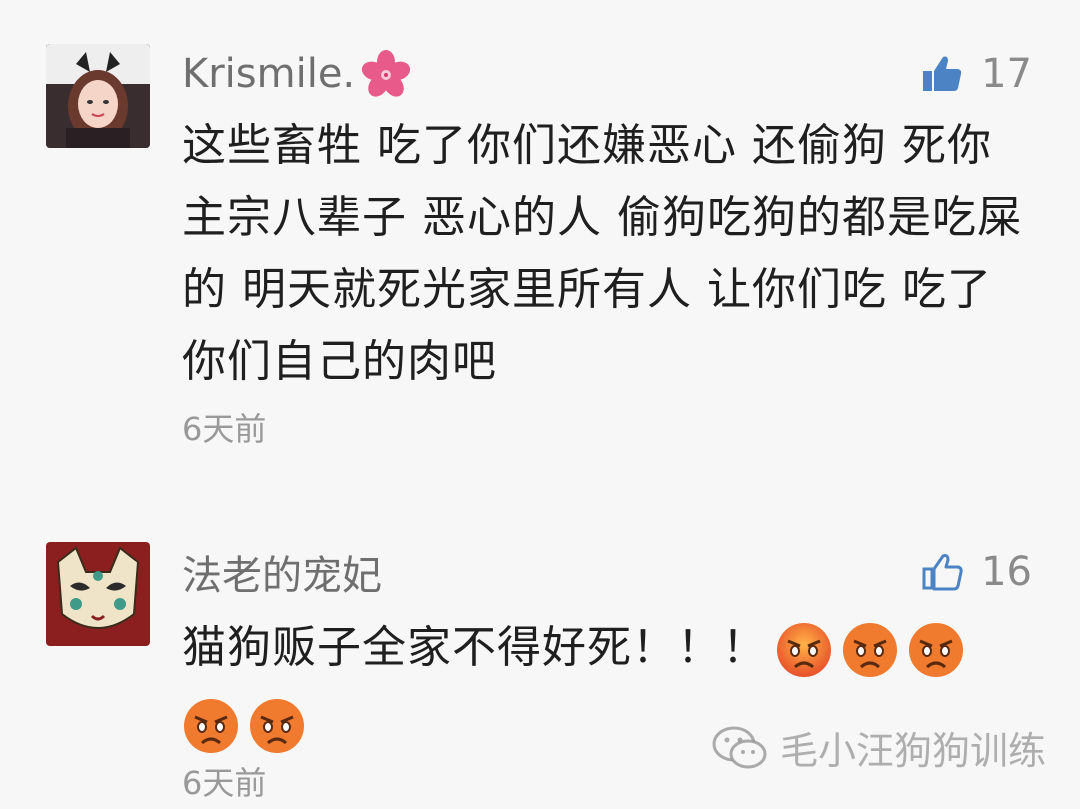 This screenshot has width=1080, height=809. What do you see at coordinates (269, 74) in the screenshot?
I see `username-text: Krismile.` at bounding box center [269, 74].